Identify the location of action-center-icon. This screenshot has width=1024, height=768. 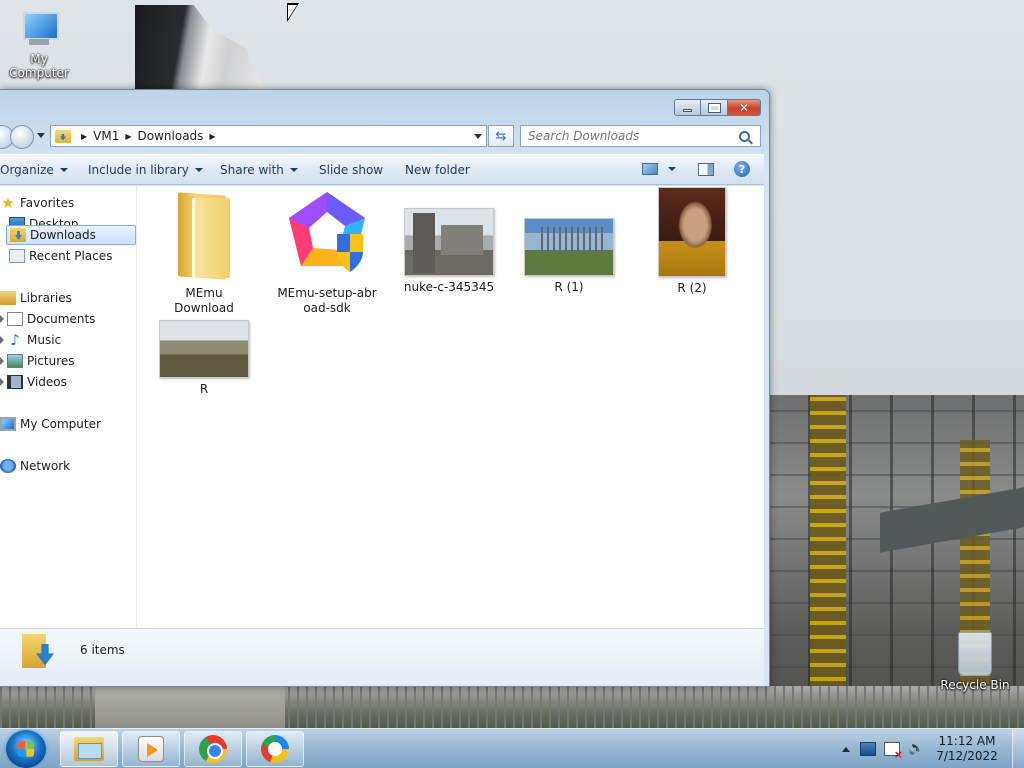
(893, 751).